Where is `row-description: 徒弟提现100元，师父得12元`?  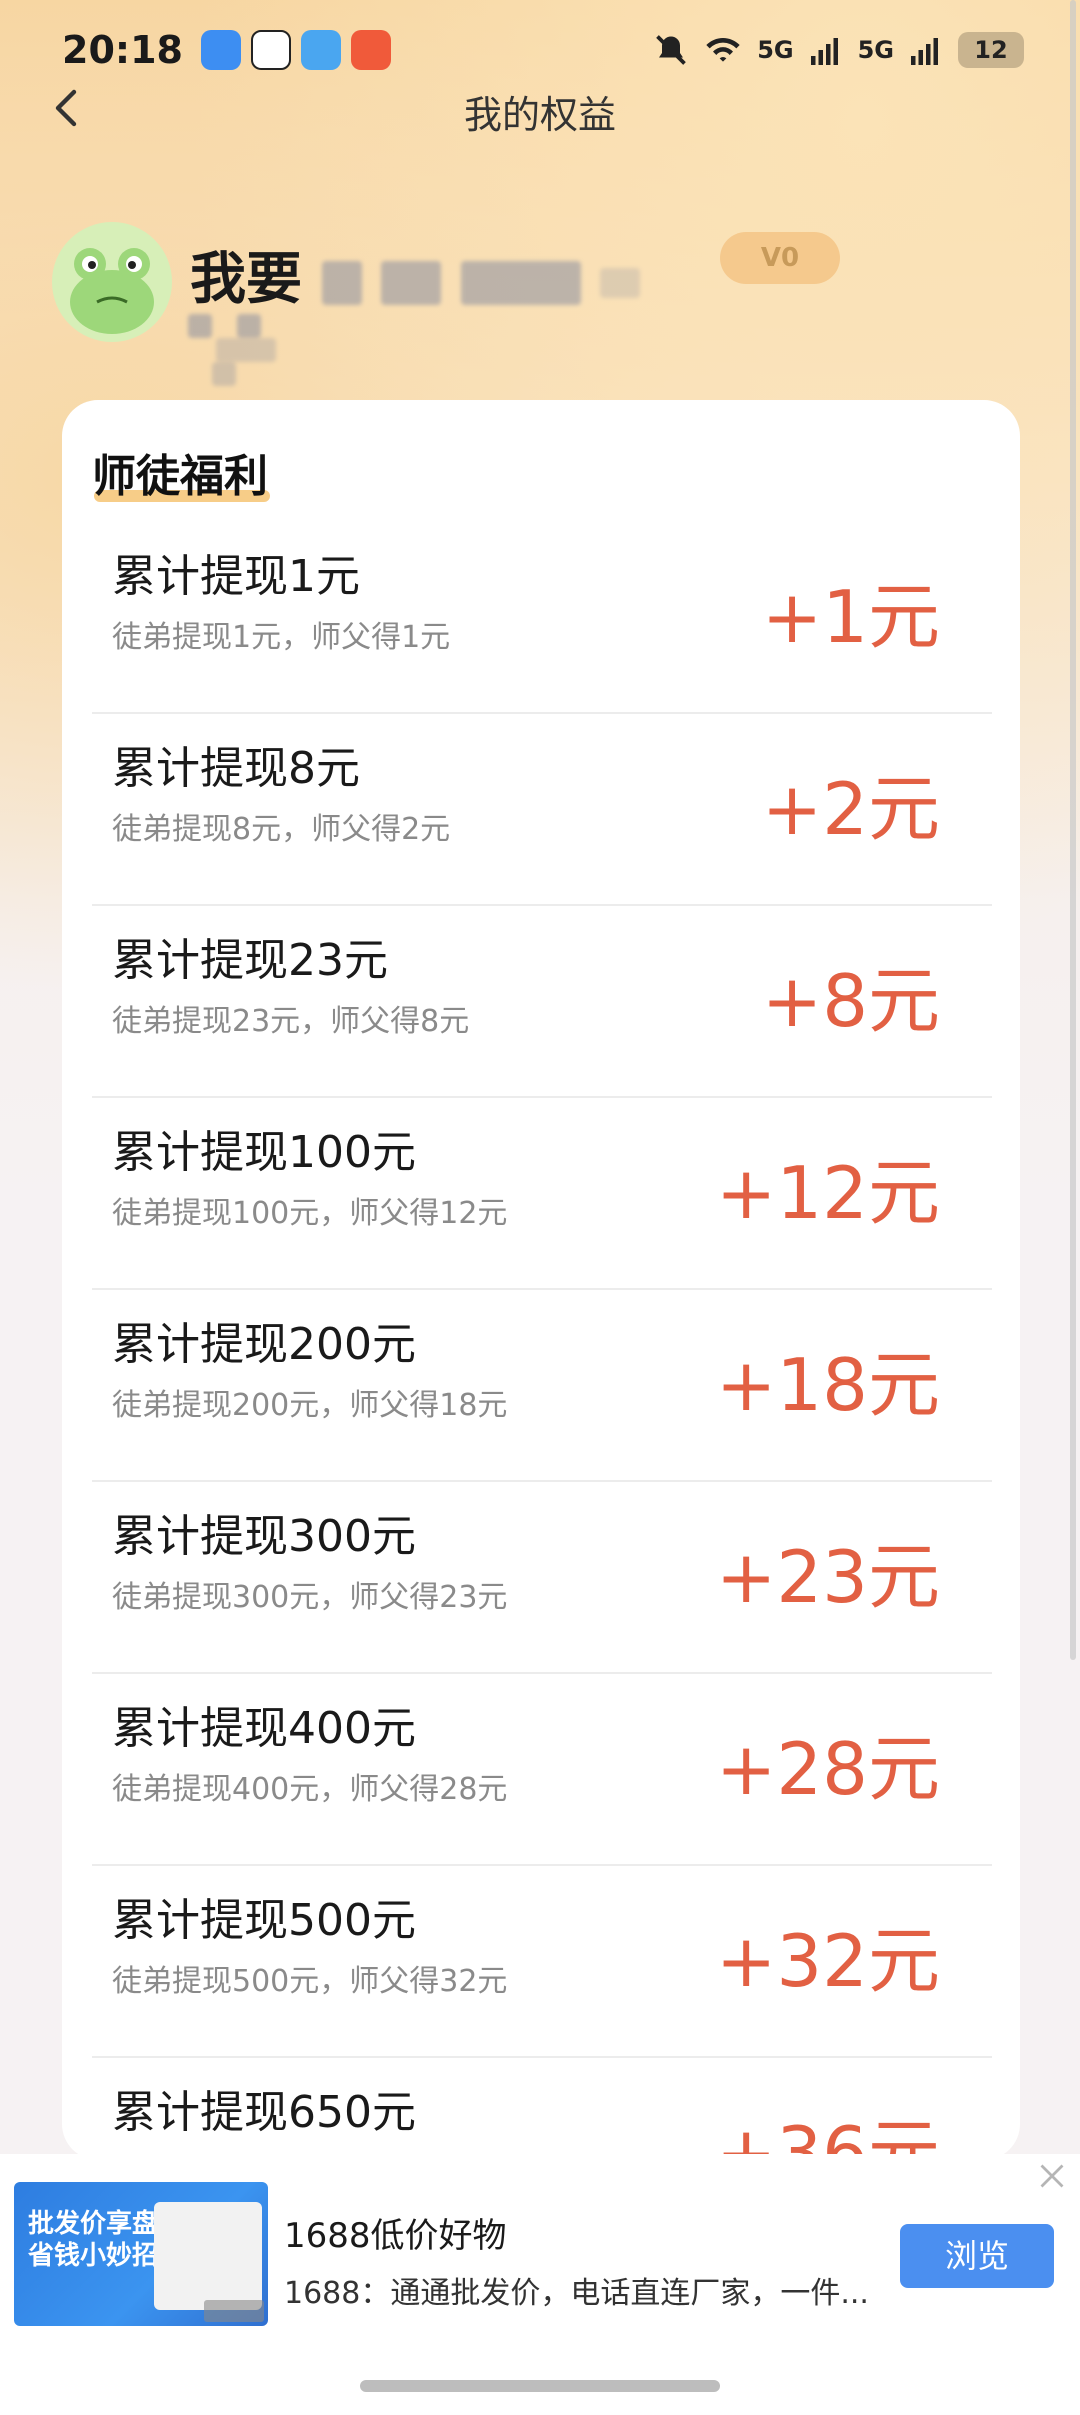
row-description: 徒弟提现100元，师父得12元 is located at coordinates (310, 1213).